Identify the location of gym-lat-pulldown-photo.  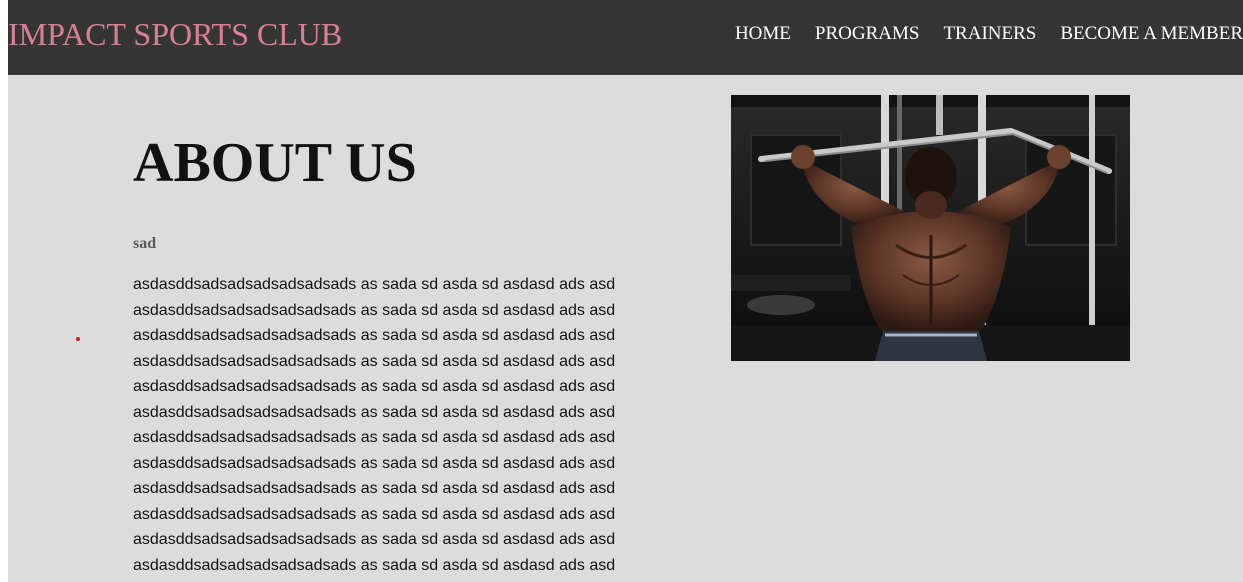
(930, 228).